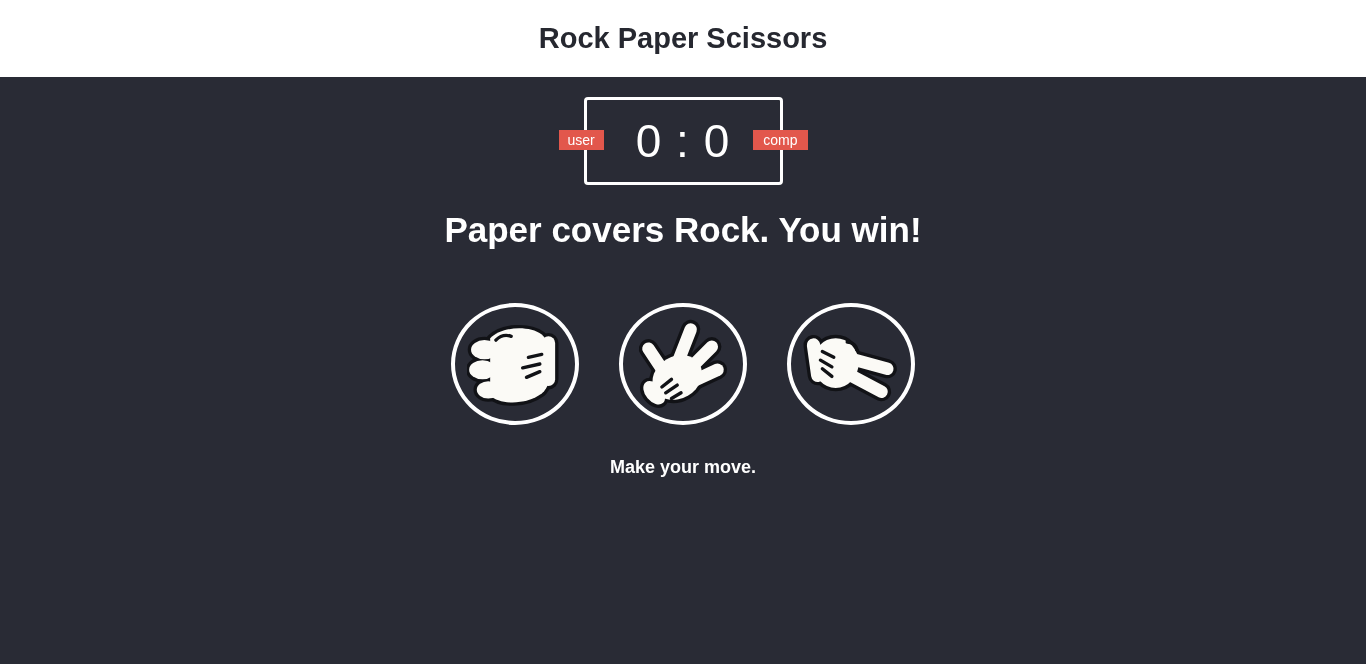 Image resolution: width=1366 pixels, height=664 pixels. Describe the element at coordinates (581, 140) in the screenshot. I see `user-badge: user` at that location.